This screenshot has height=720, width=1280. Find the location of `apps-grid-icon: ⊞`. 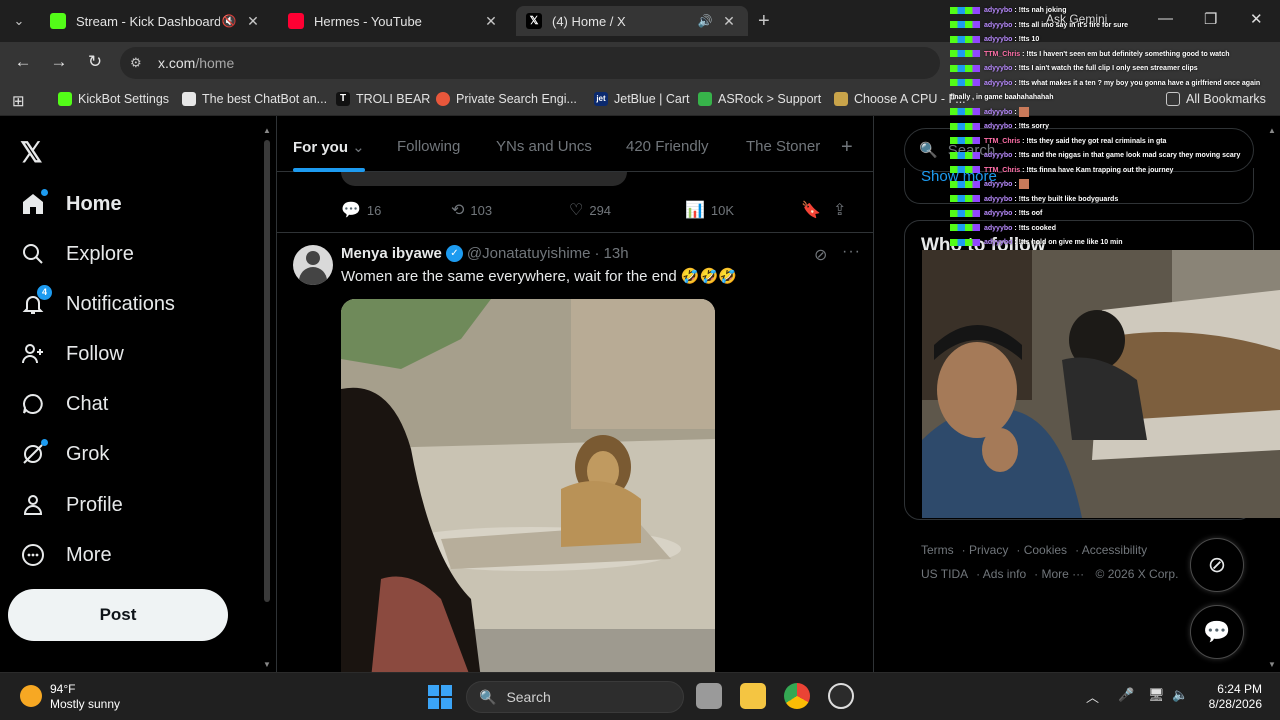

apps-grid-icon: ⊞ is located at coordinates (18, 101).